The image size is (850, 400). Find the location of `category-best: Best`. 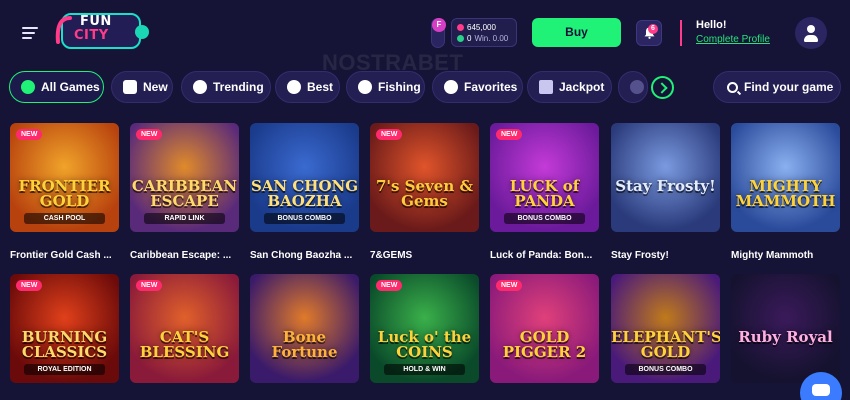

category-best: Best is located at coordinates (307, 87).